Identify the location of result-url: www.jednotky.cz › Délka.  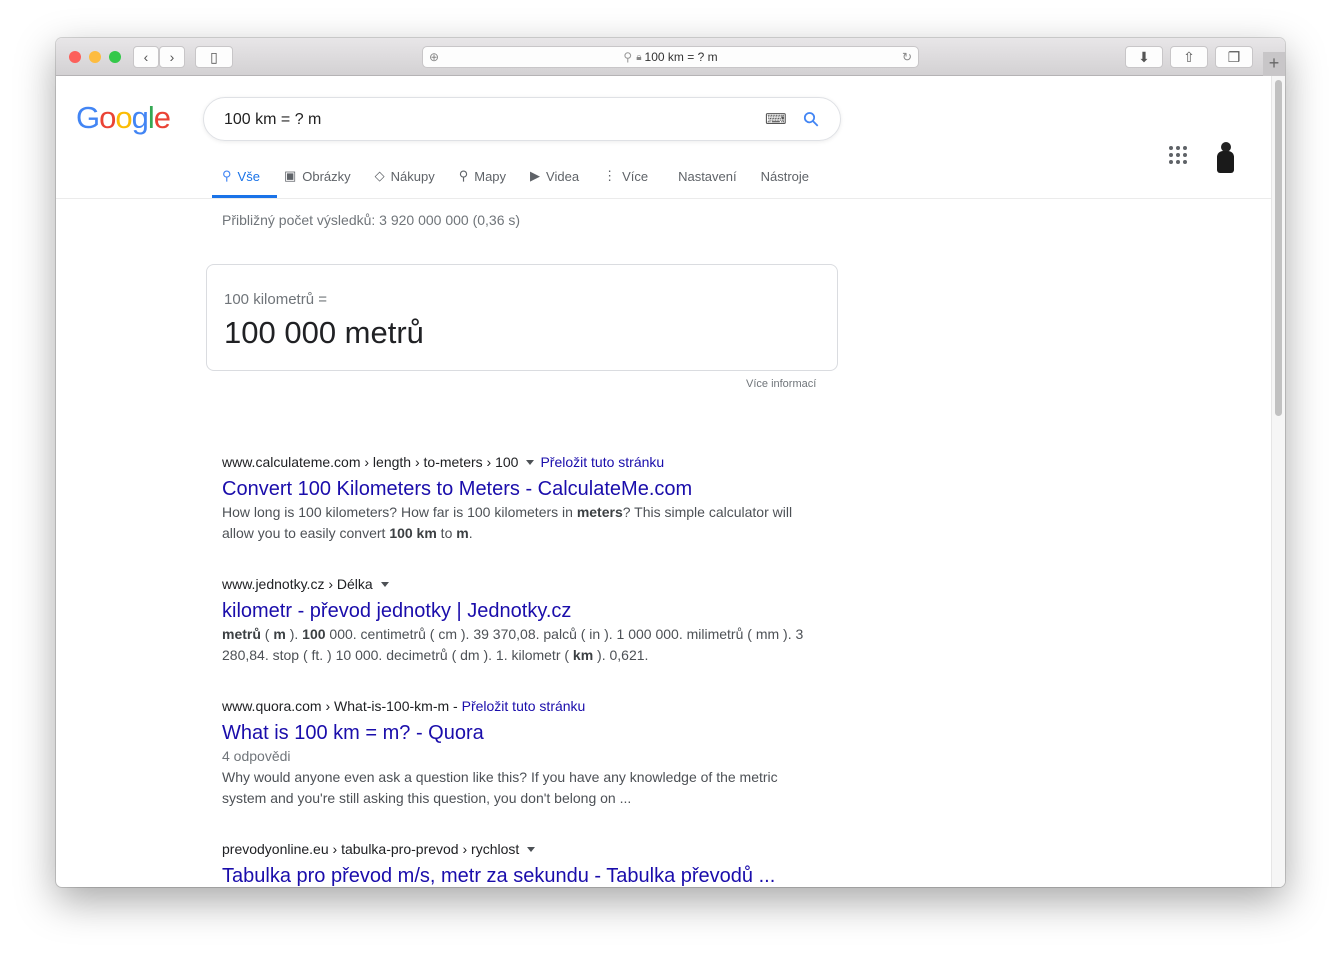
(517, 584).